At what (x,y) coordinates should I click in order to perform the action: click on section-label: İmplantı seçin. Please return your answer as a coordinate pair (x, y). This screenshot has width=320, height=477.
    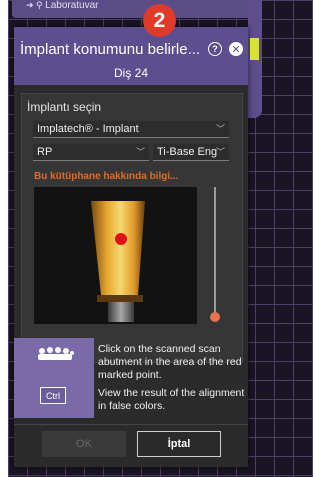
    Looking at the image, I should click on (64, 107).